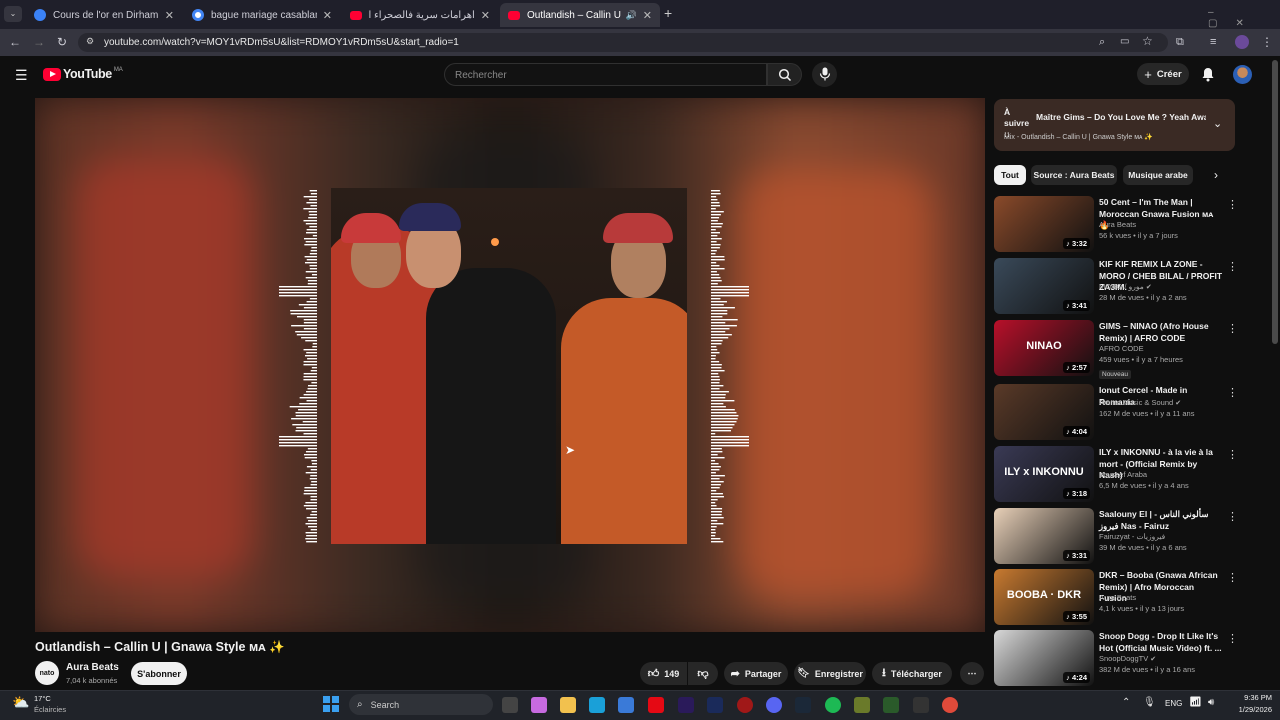  I want to click on file-explorer-icon, so click(568, 705).